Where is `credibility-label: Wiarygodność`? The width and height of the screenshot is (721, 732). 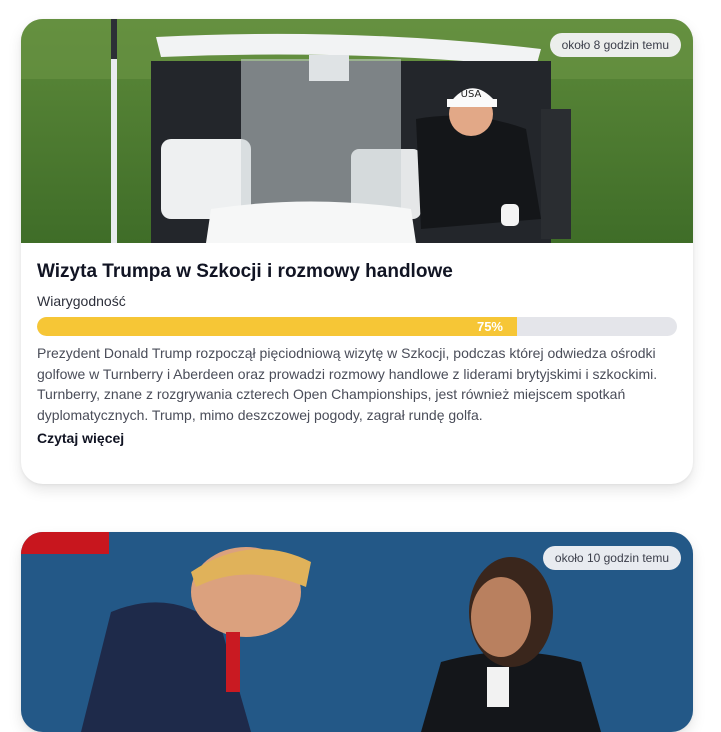 credibility-label: Wiarygodność is located at coordinates (81, 301).